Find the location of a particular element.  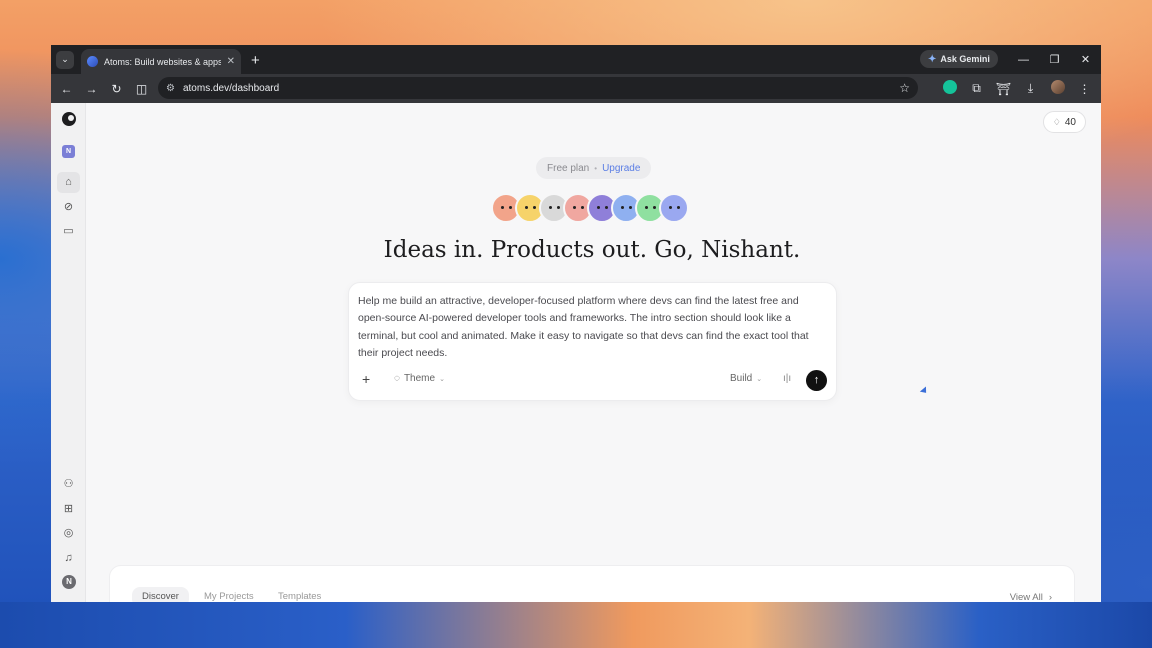

tab-title: Atoms: Build websites & apps i is located at coordinates (162, 61).